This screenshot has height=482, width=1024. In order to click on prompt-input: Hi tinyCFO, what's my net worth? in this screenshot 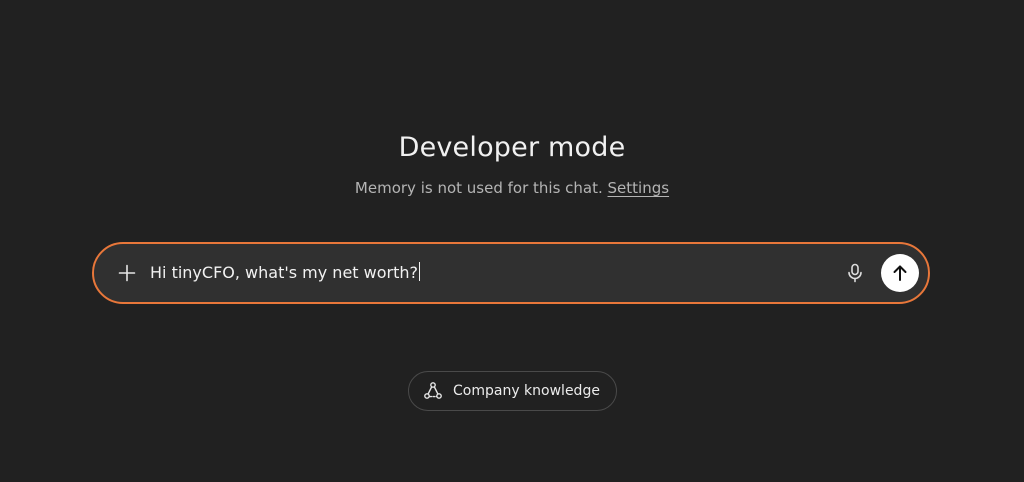, I will do `click(485, 273)`.